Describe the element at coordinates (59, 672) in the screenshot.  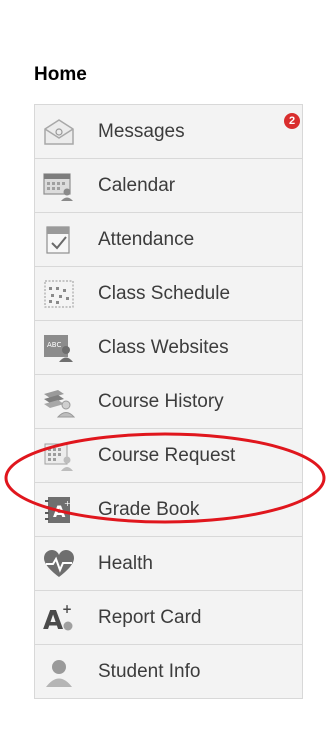
I see `student-user-icon` at that location.